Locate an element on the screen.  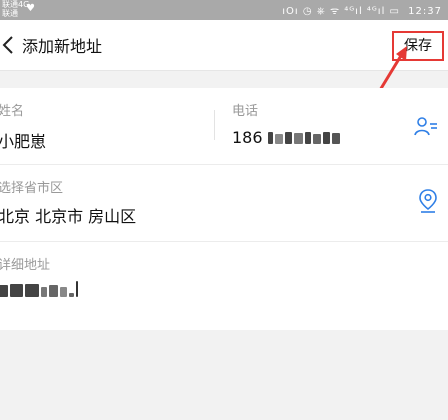
status-icons: ıOı ◷ ⎈ ᯤ ⁴ᴳıl ⁴ᴳıl ▭ is located at coordinates (341, 11).